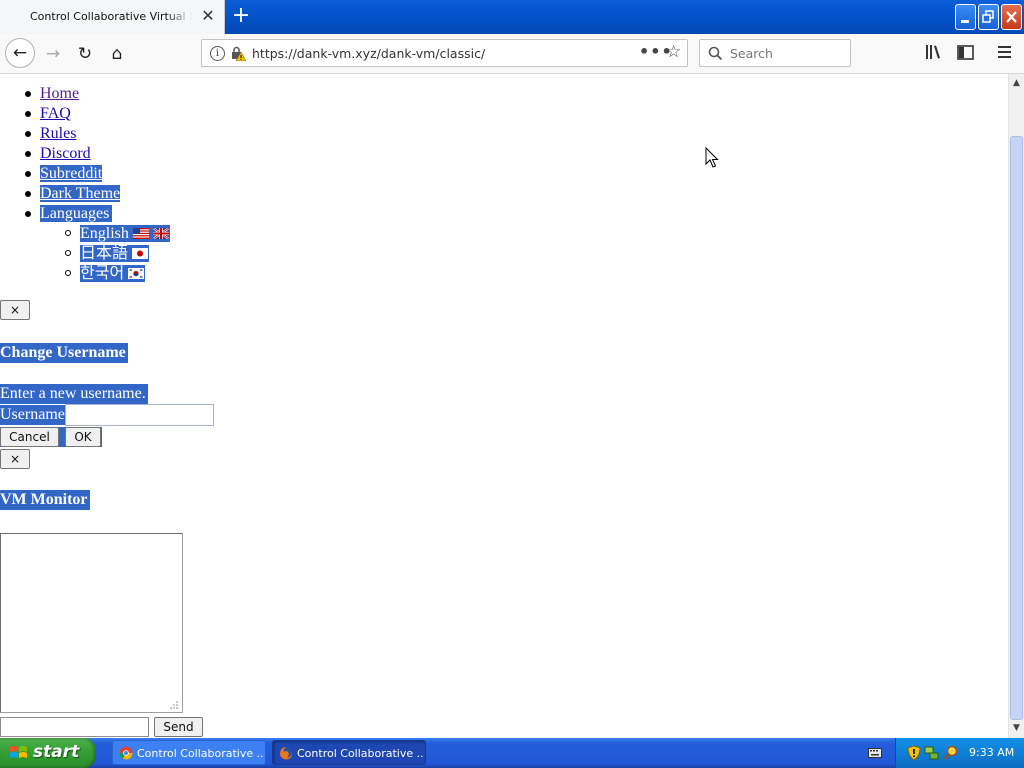  Describe the element at coordinates (1004, 52) in the screenshot. I see `hamburger-menu-icon` at that location.